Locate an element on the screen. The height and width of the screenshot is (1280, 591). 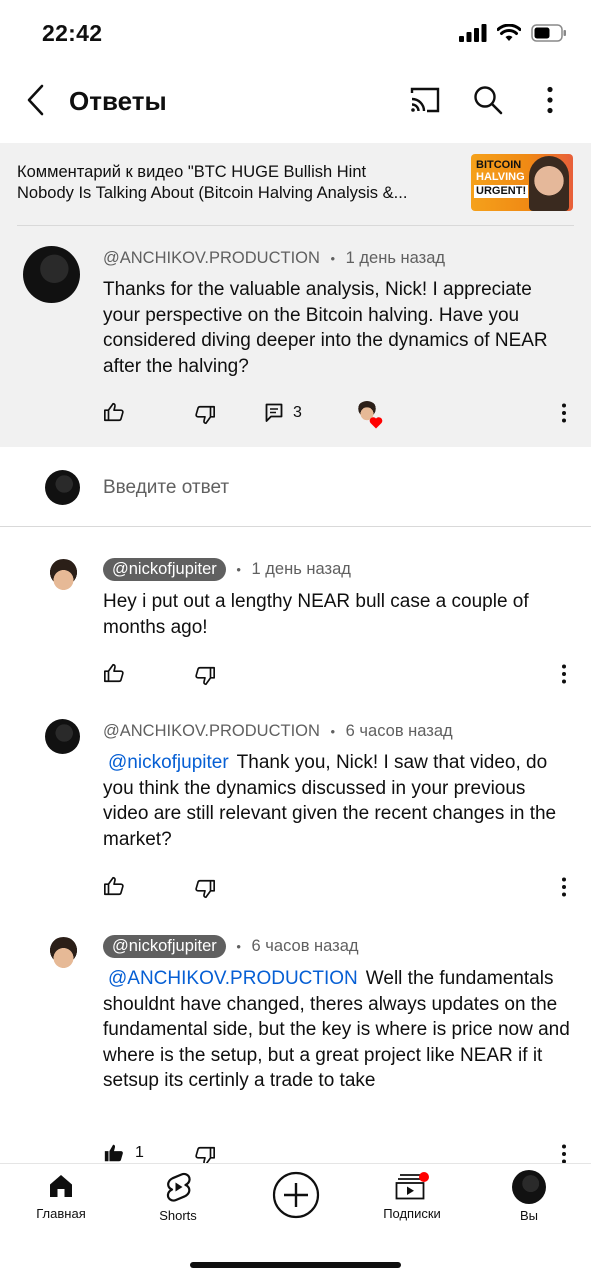
search-icon is located at coordinates (488, 100).